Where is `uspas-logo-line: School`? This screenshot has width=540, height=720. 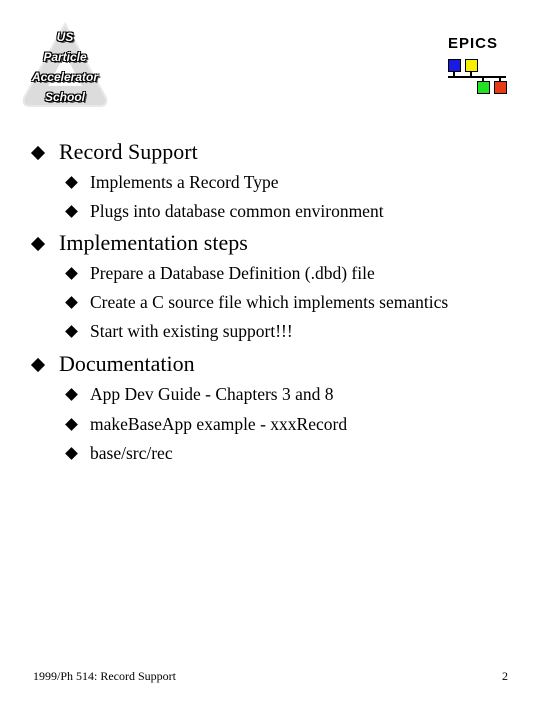 uspas-logo-line: School is located at coordinates (64, 97).